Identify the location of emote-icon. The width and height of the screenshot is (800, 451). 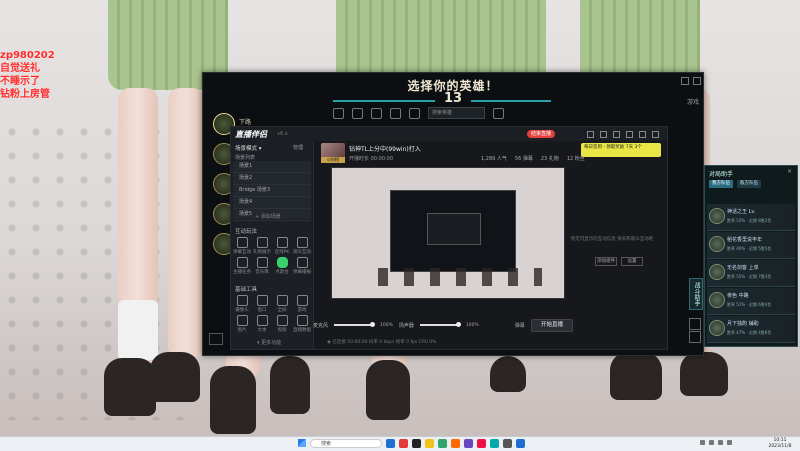
(695, 337).